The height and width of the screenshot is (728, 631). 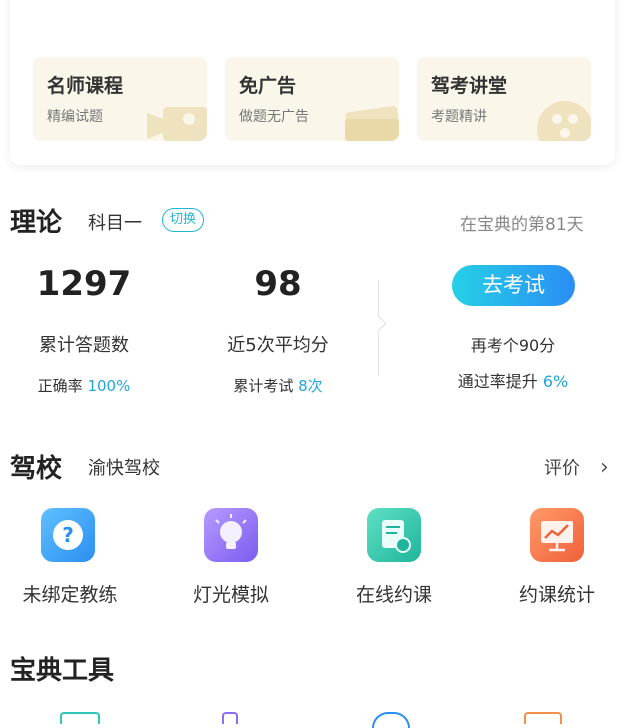 I want to click on chart-board-icon, so click(x=557, y=536).